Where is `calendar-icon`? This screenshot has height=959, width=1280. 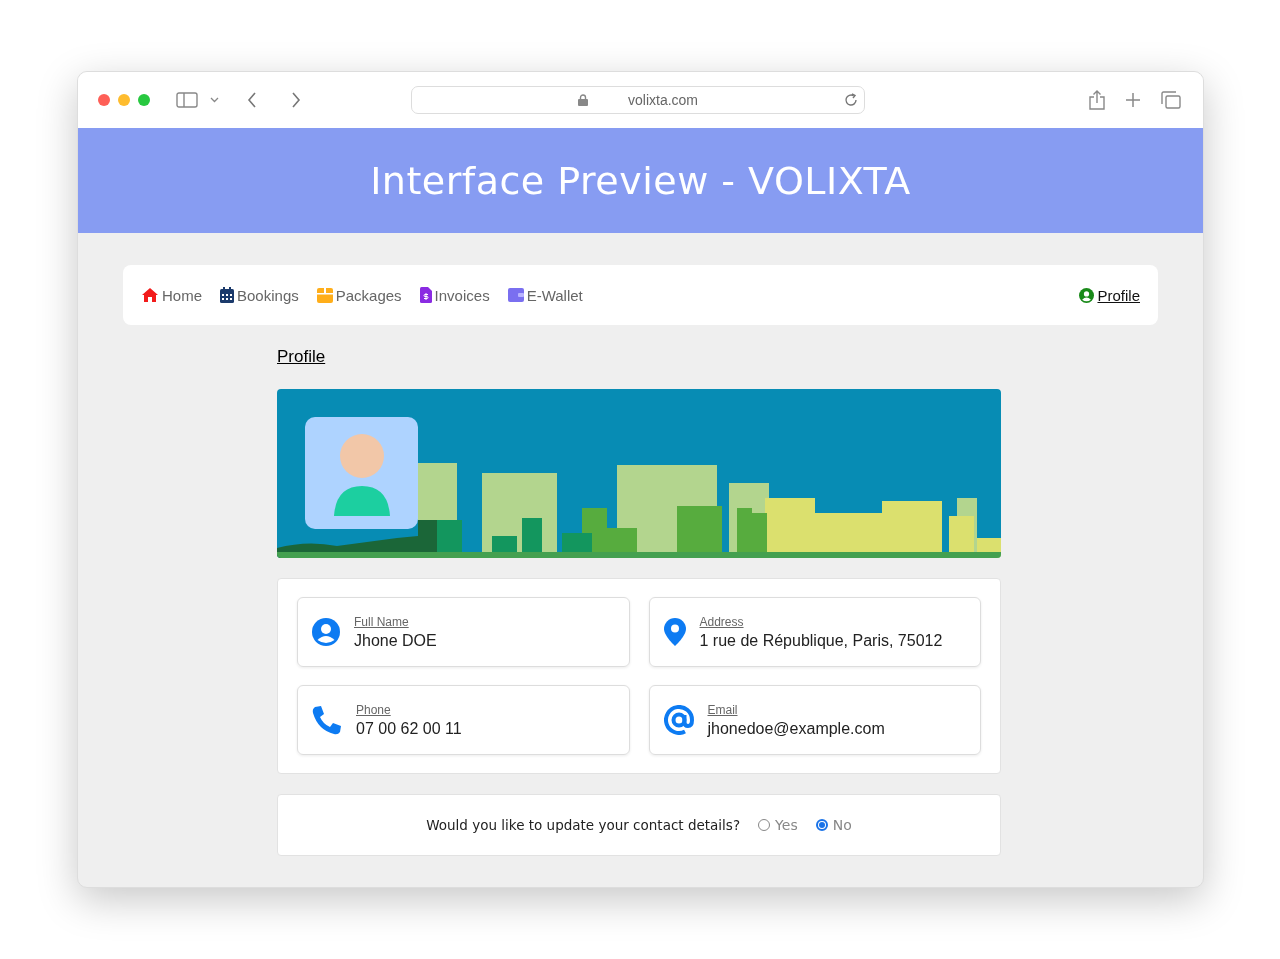
calendar-icon is located at coordinates (227, 295).